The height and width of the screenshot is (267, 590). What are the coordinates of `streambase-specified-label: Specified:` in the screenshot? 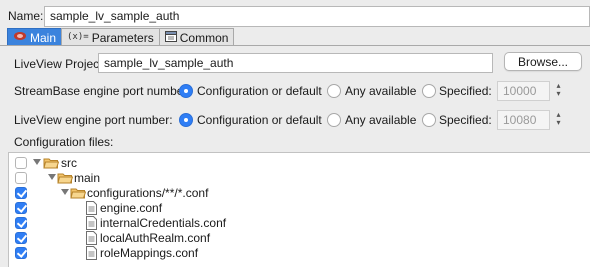 It's located at (465, 91).